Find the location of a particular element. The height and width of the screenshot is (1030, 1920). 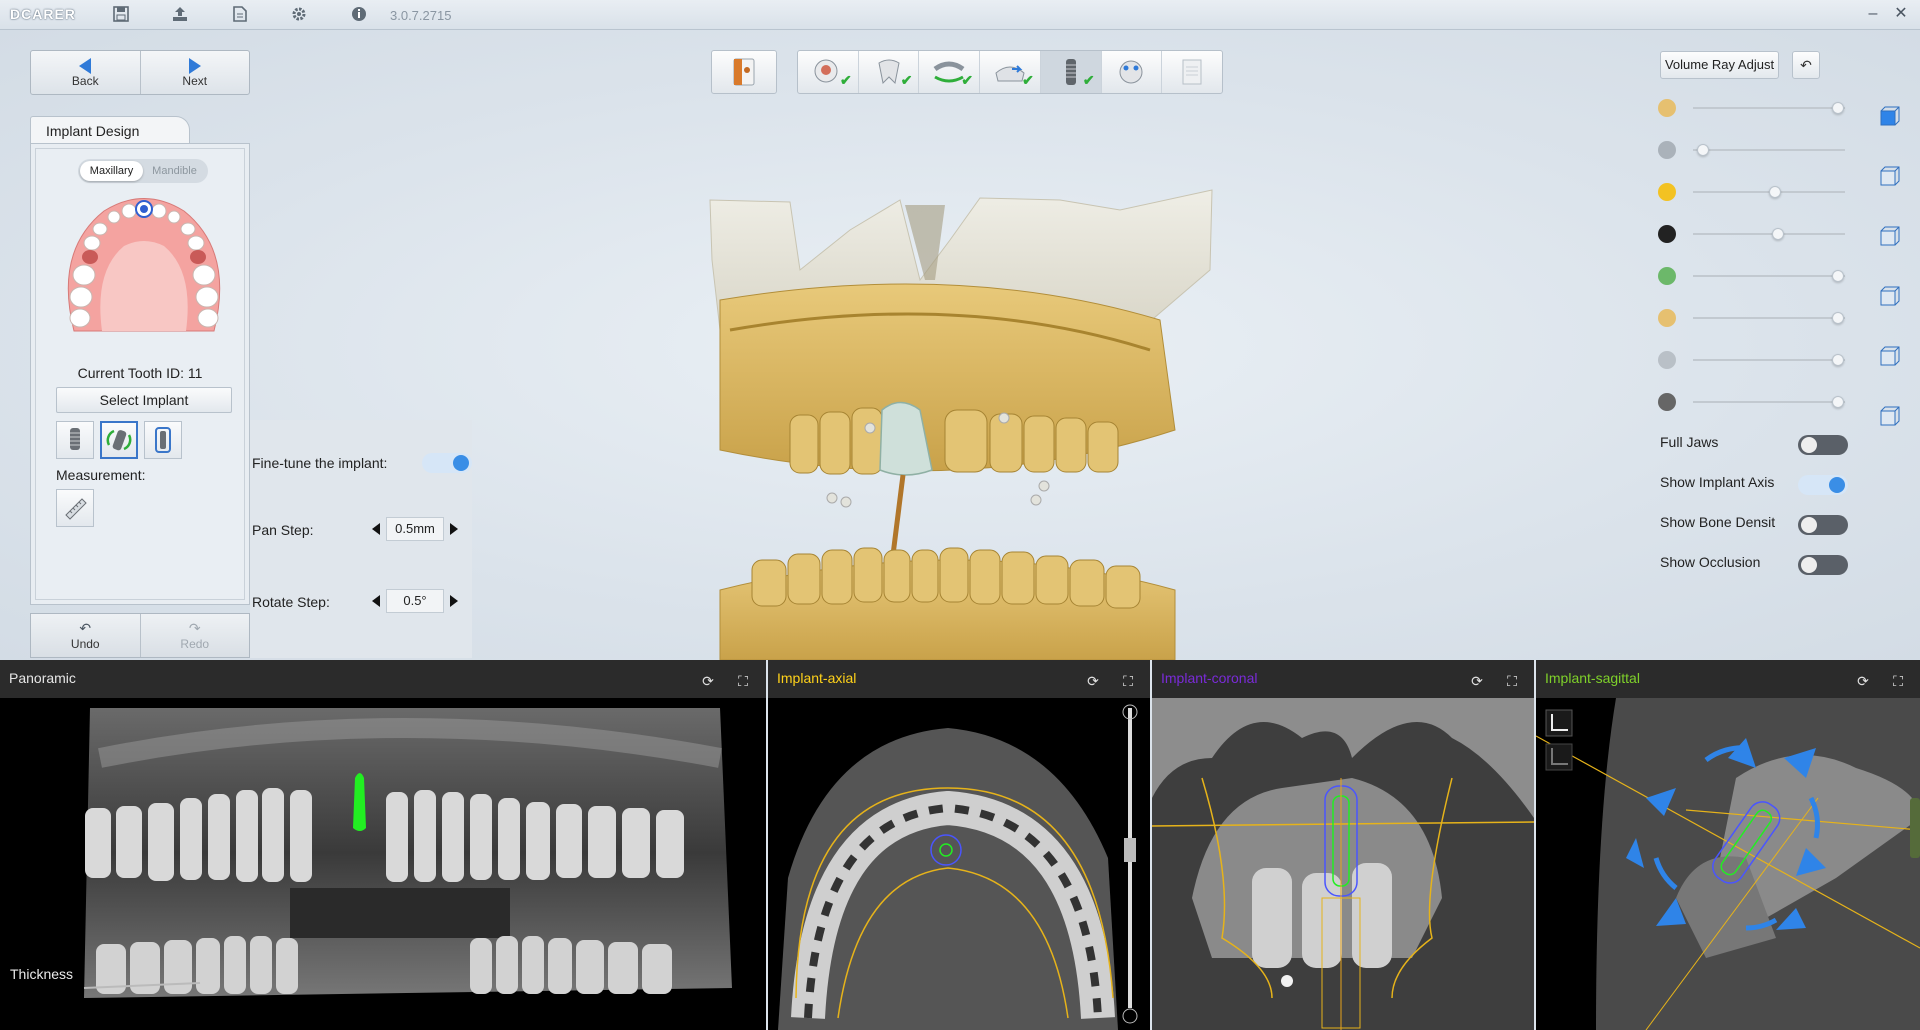

info-icon is located at coordinates (359, 15).